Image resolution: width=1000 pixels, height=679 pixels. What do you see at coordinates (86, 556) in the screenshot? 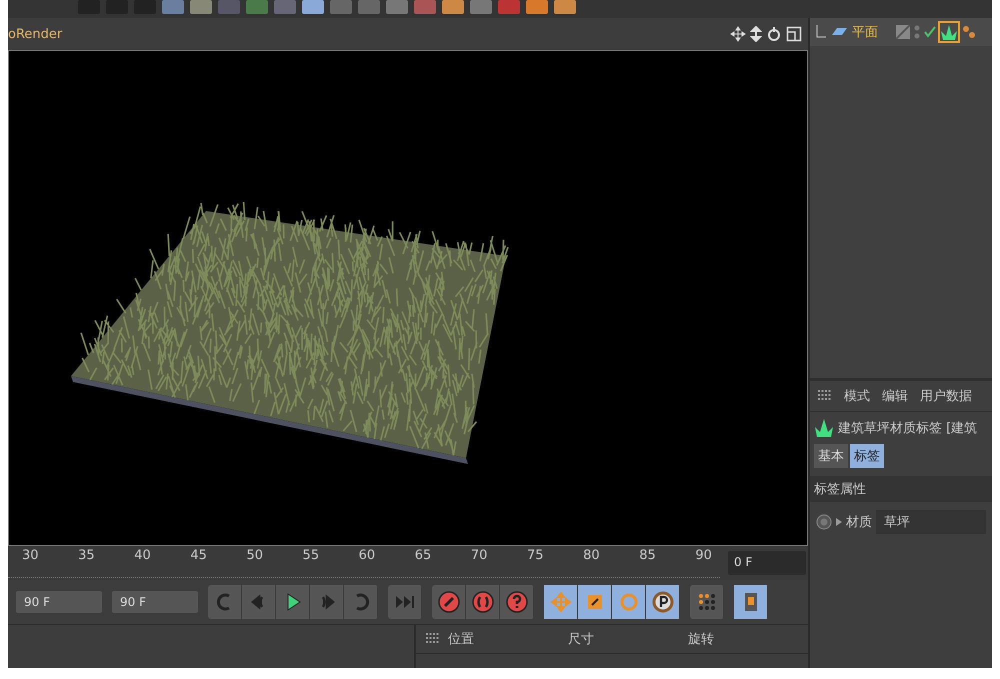
I see `frame-tick-label: 35` at bounding box center [86, 556].